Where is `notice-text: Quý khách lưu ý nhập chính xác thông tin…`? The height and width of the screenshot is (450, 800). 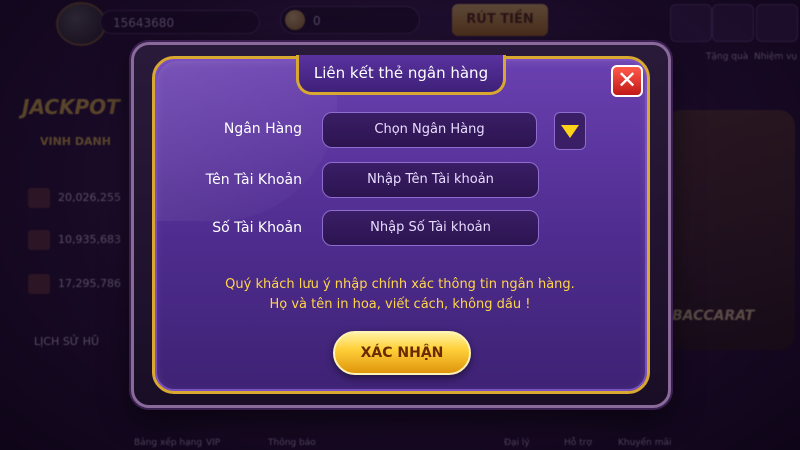 notice-text: Quý khách lưu ý nhập chính xác thông tin… is located at coordinates (400, 295).